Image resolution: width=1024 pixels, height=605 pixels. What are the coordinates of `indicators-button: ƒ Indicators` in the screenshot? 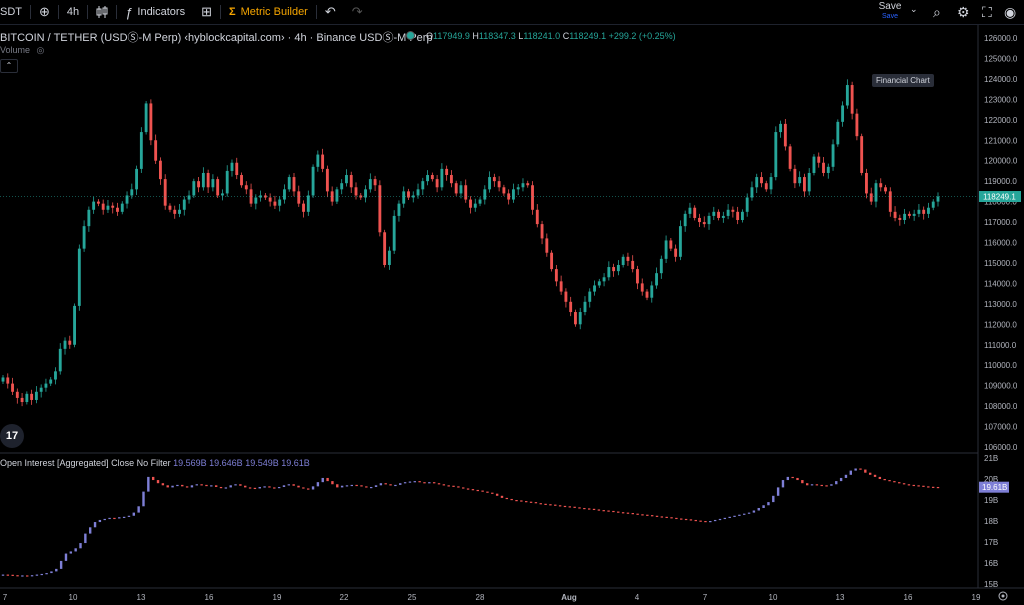 It's located at (155, 12).